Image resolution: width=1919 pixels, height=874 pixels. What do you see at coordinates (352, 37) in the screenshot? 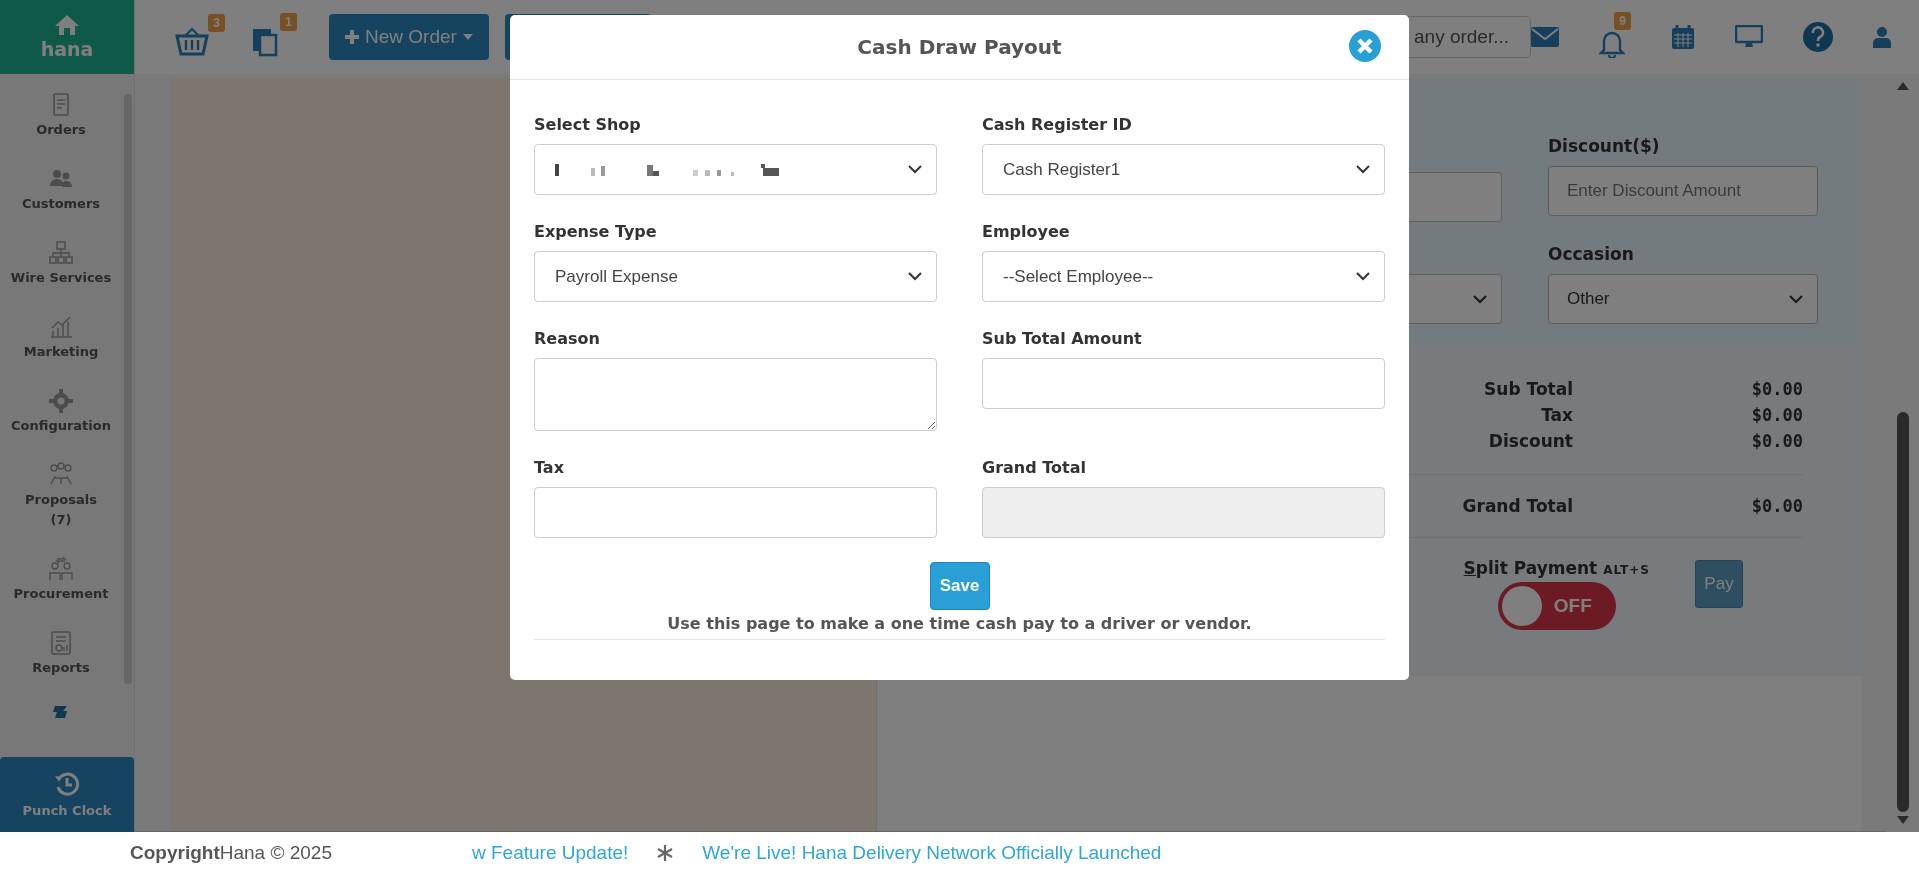
I see `plus-icon` at bounding box center [352, 37].